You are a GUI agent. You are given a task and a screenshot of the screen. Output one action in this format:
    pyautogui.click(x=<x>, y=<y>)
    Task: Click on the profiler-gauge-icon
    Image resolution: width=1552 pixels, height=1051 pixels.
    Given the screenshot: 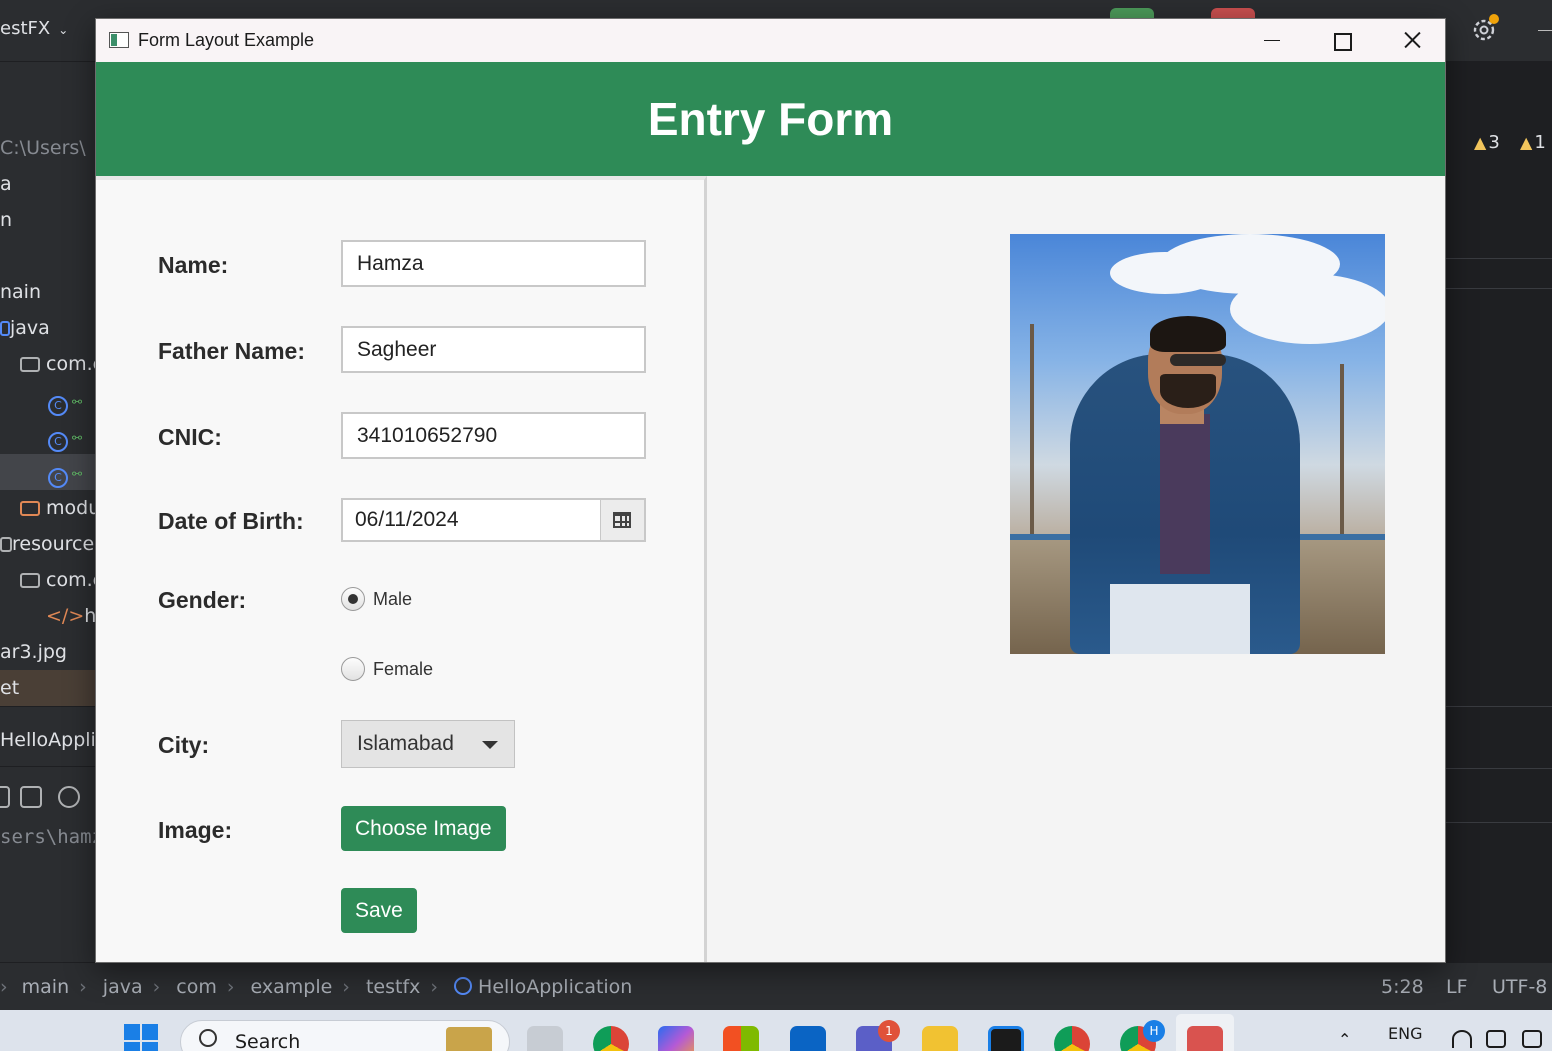 What is the action you would take?
    pyautogui.click(x=69, y=797)
    